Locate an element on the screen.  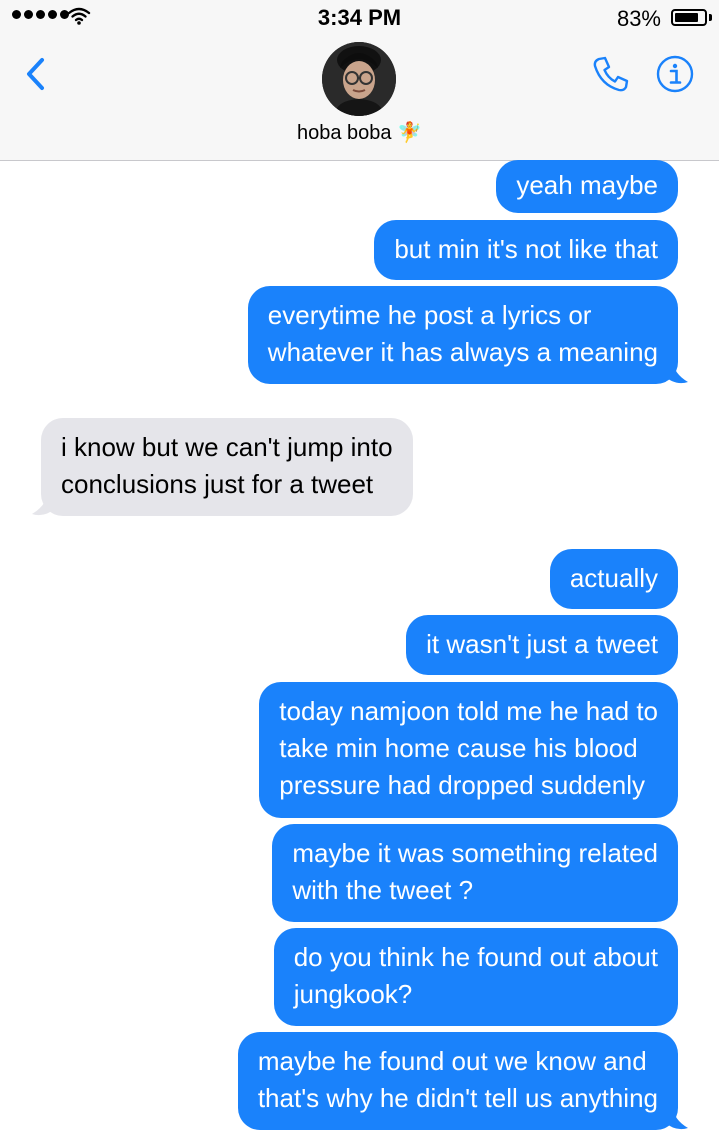
status-time: 3:34 PM is located at coordinates (359, 17).